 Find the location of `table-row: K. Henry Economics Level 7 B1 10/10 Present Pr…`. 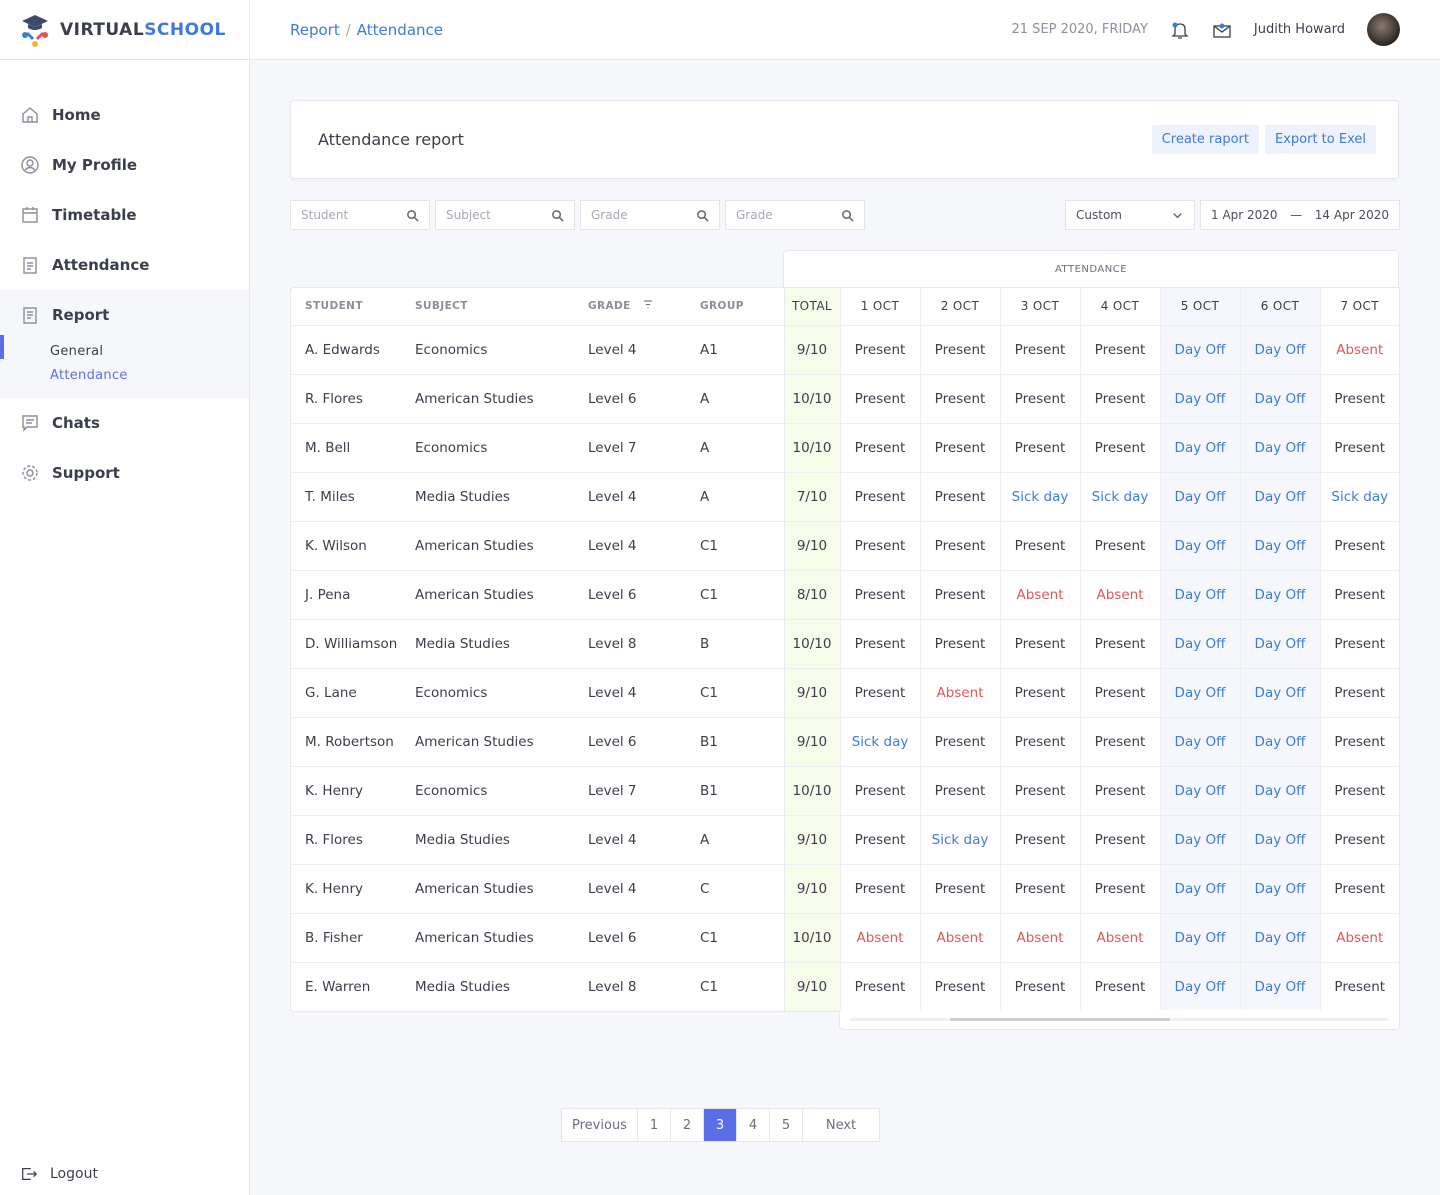

table-row: K. Henry Economics Level 7 B1 10/10 Present Pr… is located at coordinates (845, 791).